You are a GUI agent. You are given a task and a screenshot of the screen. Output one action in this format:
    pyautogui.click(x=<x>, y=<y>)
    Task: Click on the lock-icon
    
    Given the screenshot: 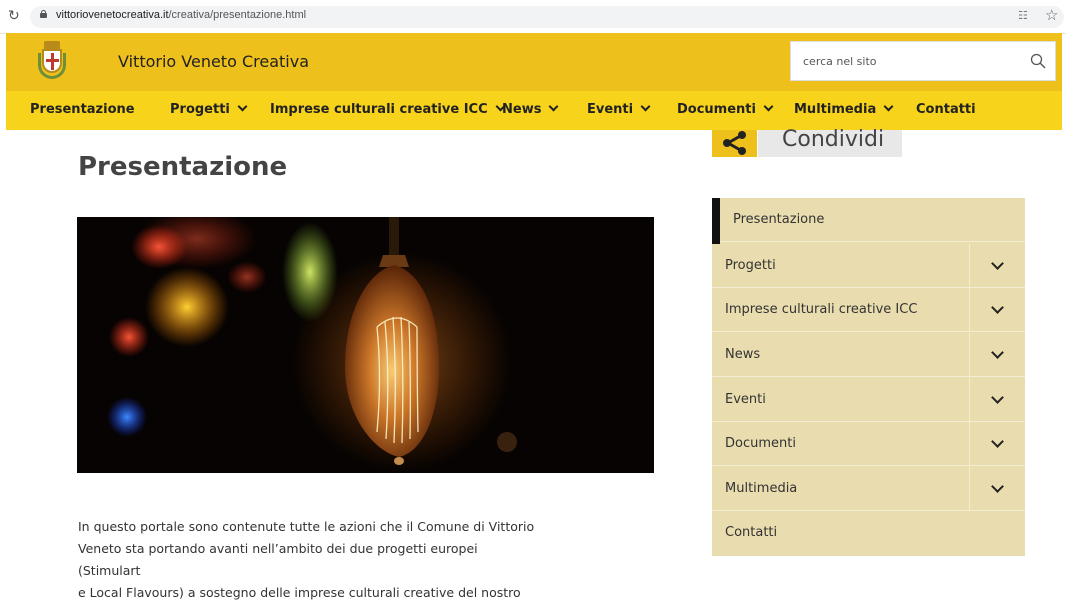 What is the action you would take?
    pyautogui.click(x=43, y=14)
    